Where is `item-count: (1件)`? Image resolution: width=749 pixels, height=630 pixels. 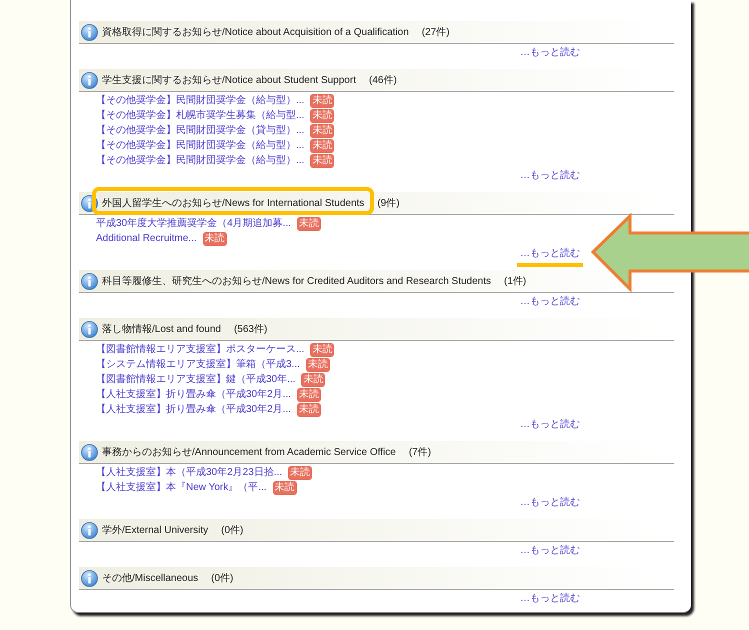 item-count: (1件) is located at coordinates (515, 281).